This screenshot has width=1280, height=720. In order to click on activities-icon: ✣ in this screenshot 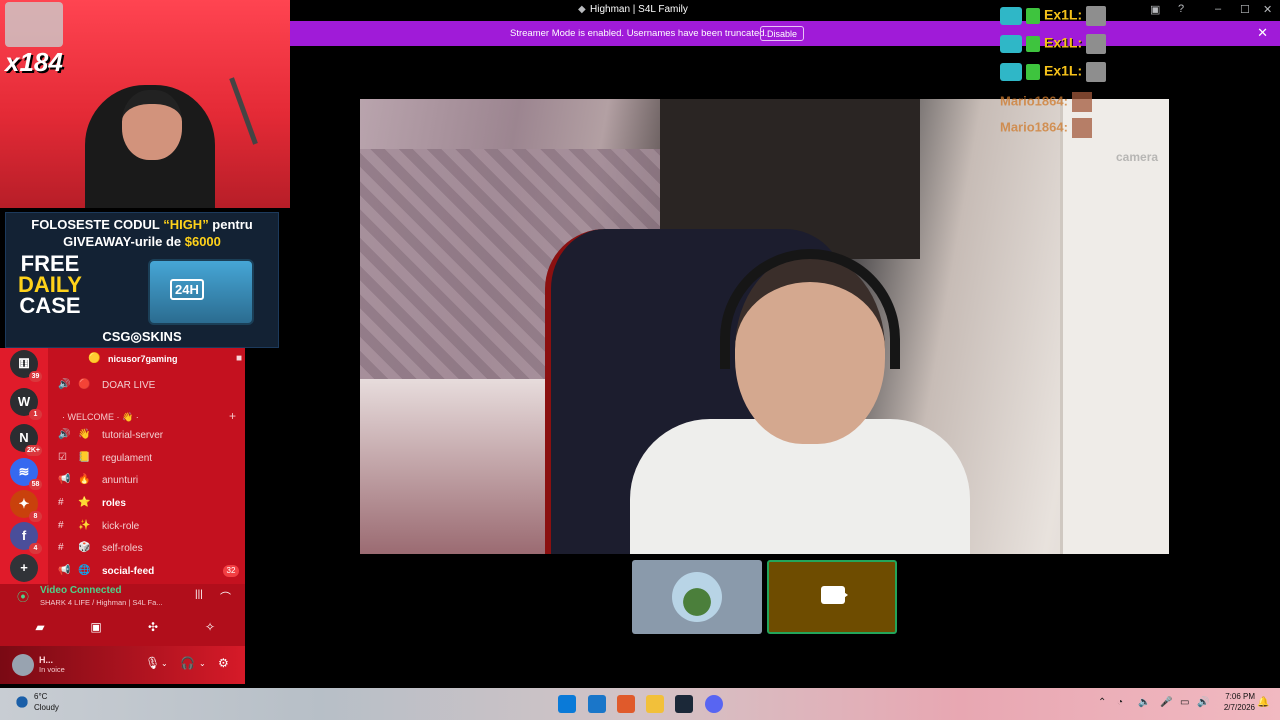, I will do `click(153, 627)`.